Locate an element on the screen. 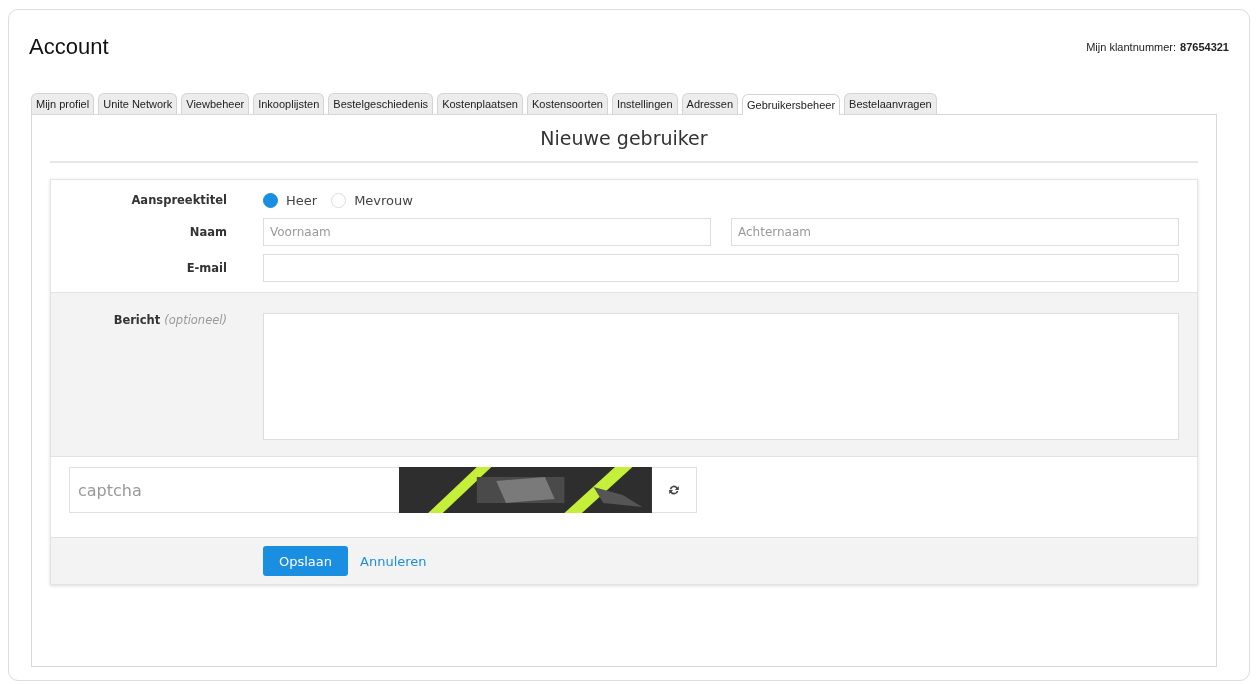 This screenshot has width=1258, height=684. customer-number-label: Mijn klantnummer: is located at coordinates (1131, 47).